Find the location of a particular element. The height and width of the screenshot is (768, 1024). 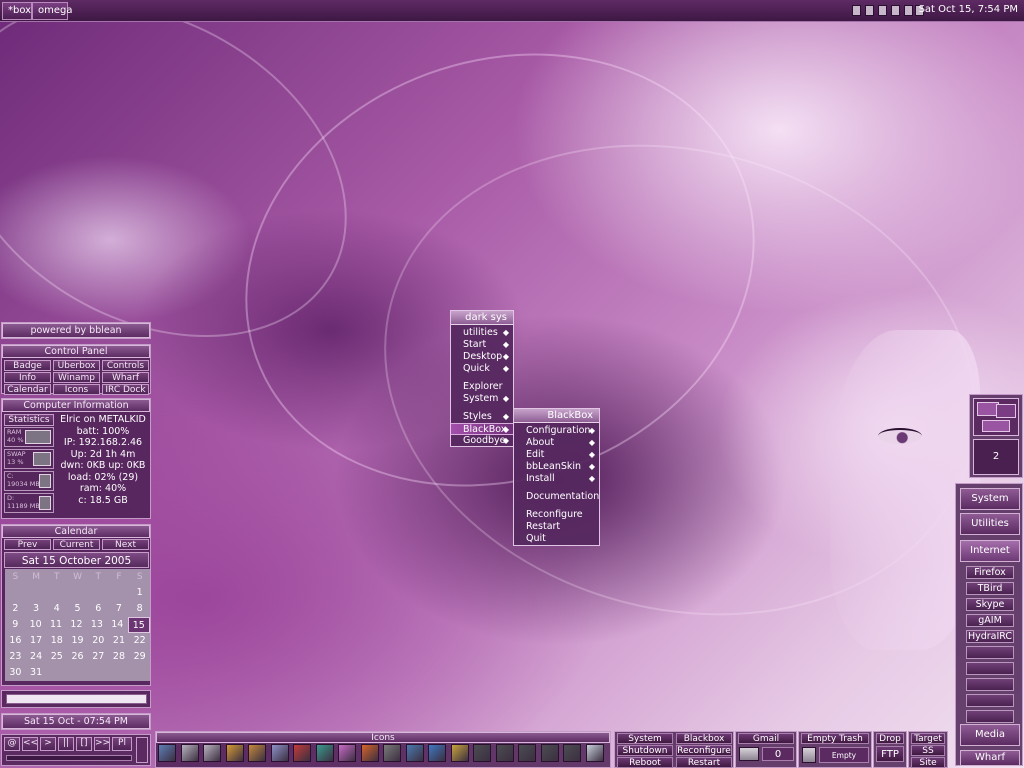

calendar-day: 26 is located at coordinates (77, 657).